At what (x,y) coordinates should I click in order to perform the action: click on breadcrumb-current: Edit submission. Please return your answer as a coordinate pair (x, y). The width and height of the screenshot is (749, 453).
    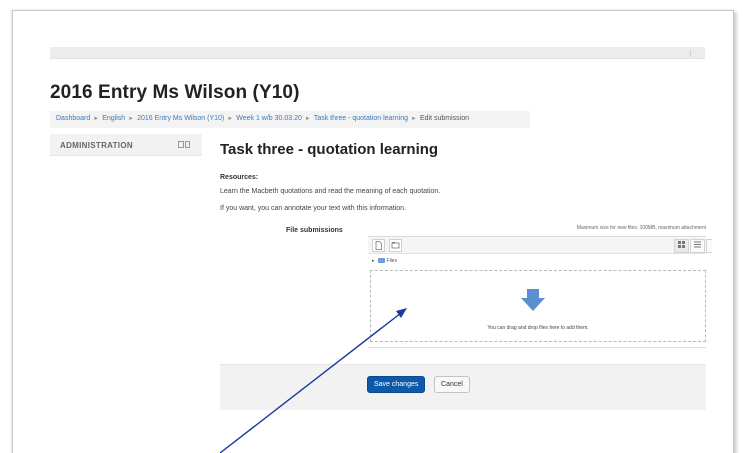
    Looking at the image, I should click on (444, 118).